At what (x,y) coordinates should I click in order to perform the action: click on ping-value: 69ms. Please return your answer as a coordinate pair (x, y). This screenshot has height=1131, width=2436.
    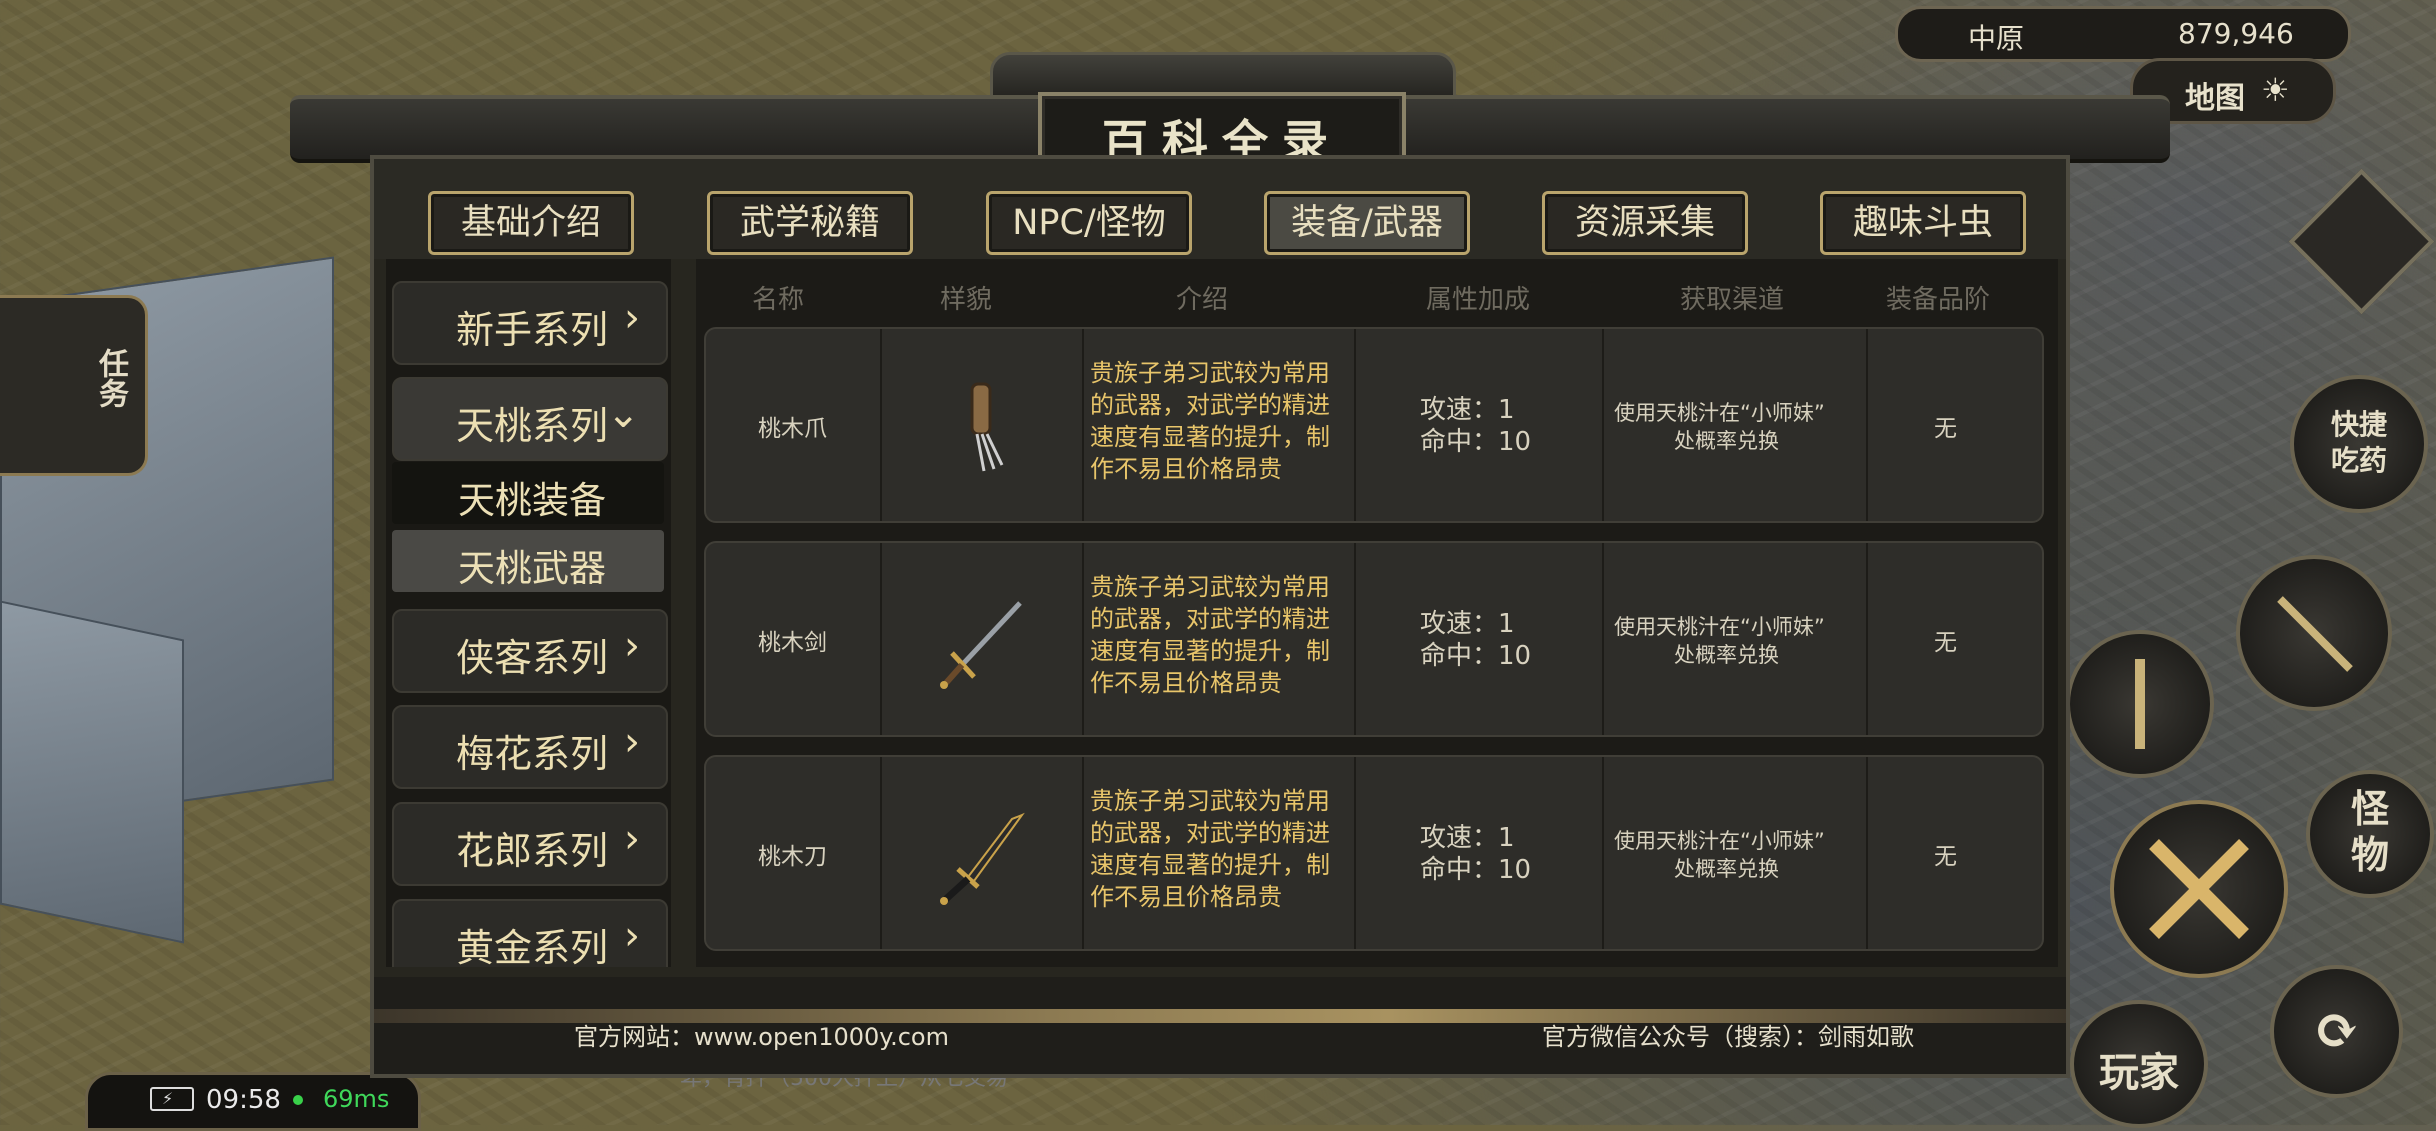
    Looking at the image, I should click on (356, 1099).